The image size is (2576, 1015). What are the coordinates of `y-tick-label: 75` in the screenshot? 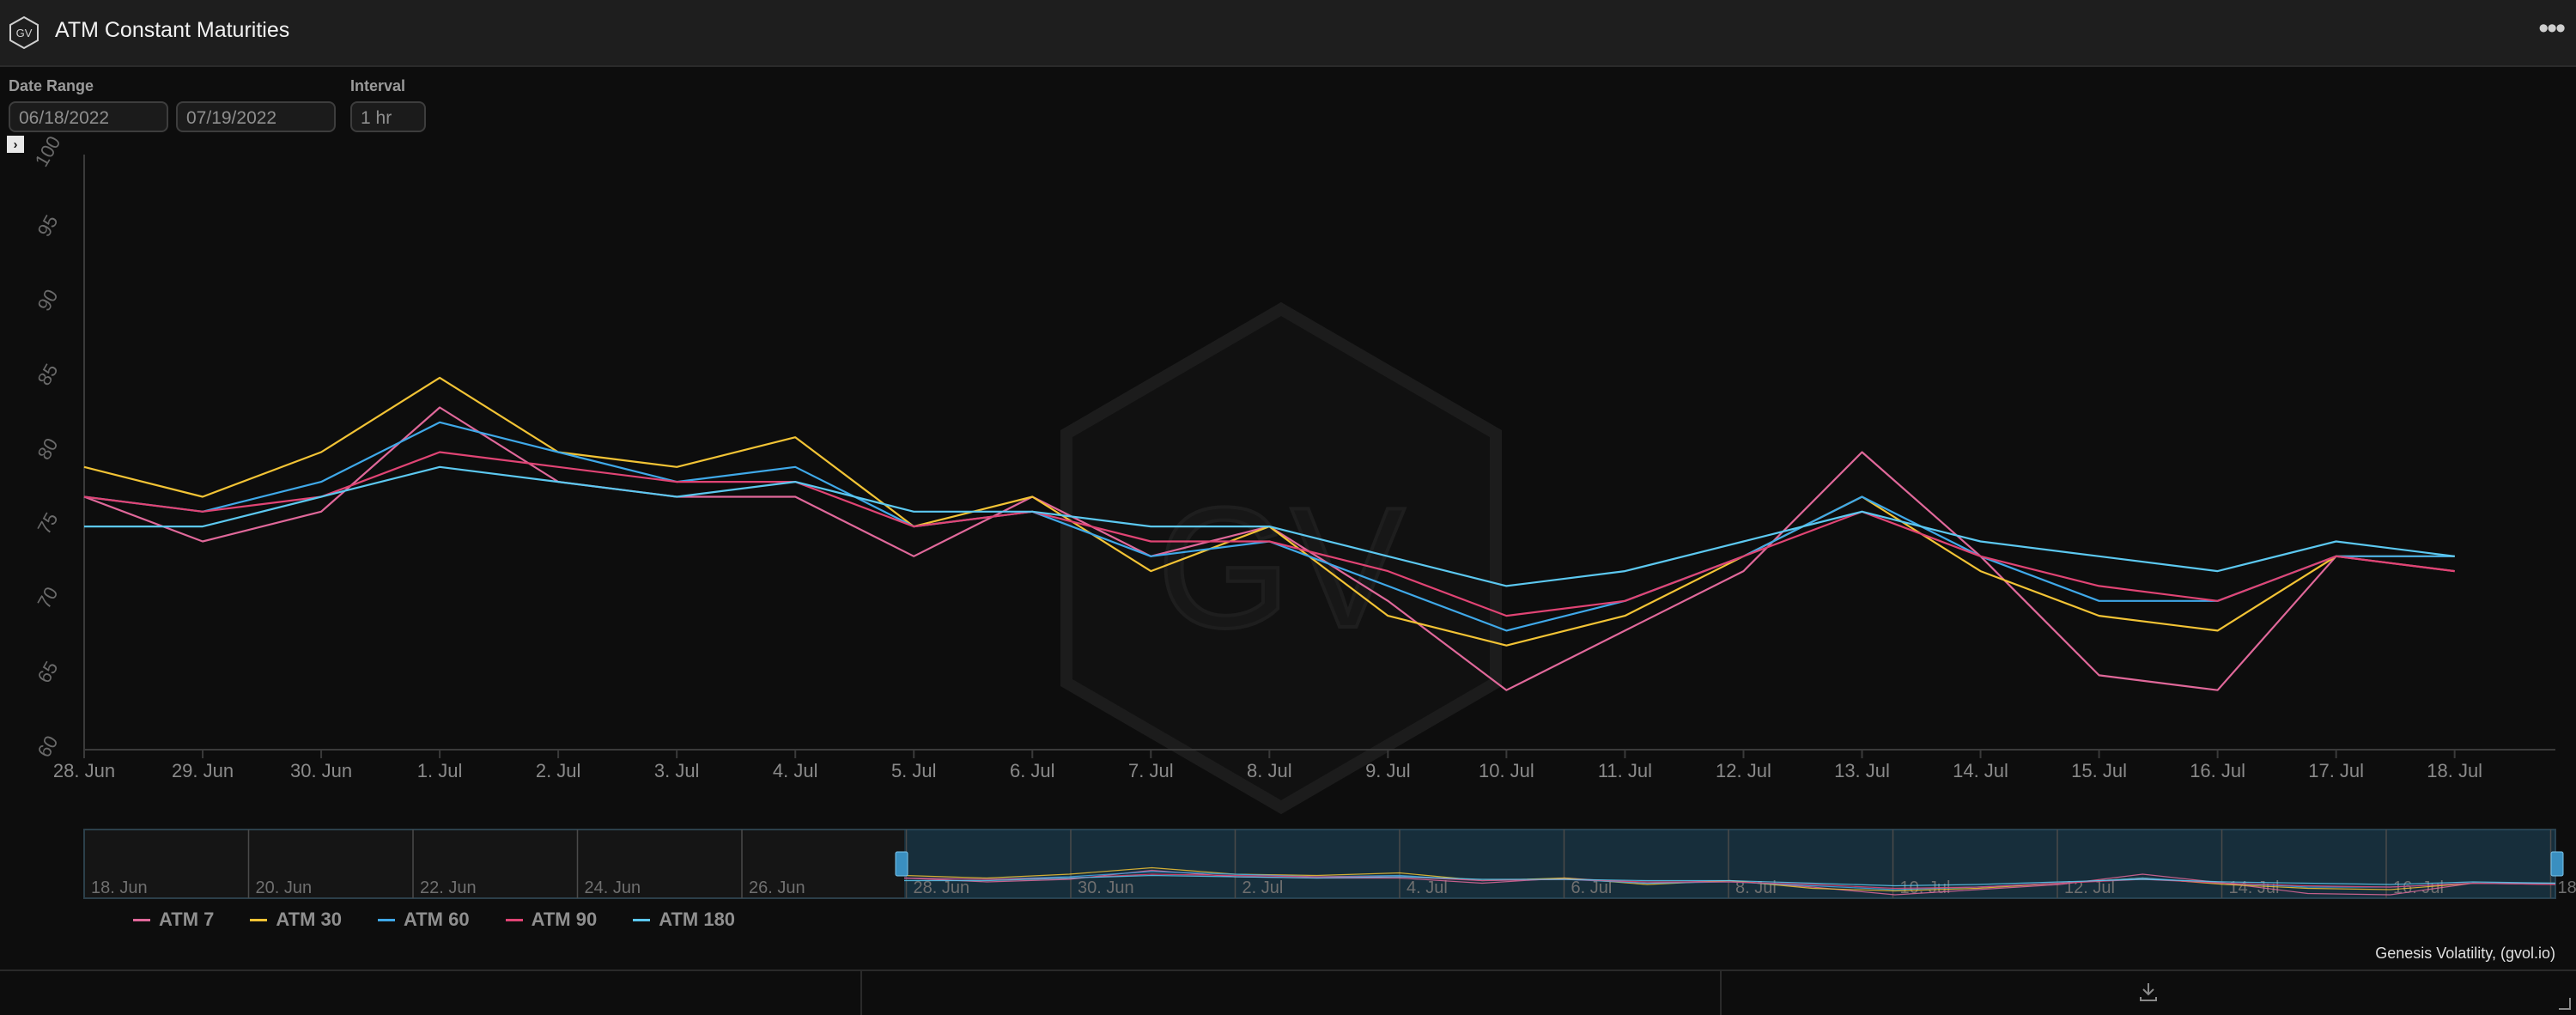 It's located at (48, 524).